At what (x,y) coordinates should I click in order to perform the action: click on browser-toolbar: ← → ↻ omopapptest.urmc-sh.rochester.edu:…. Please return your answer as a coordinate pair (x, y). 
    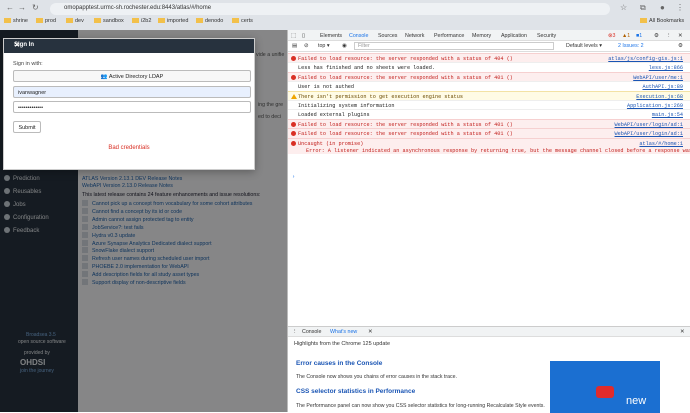
    Looking at the image, I should click on (345, 15).